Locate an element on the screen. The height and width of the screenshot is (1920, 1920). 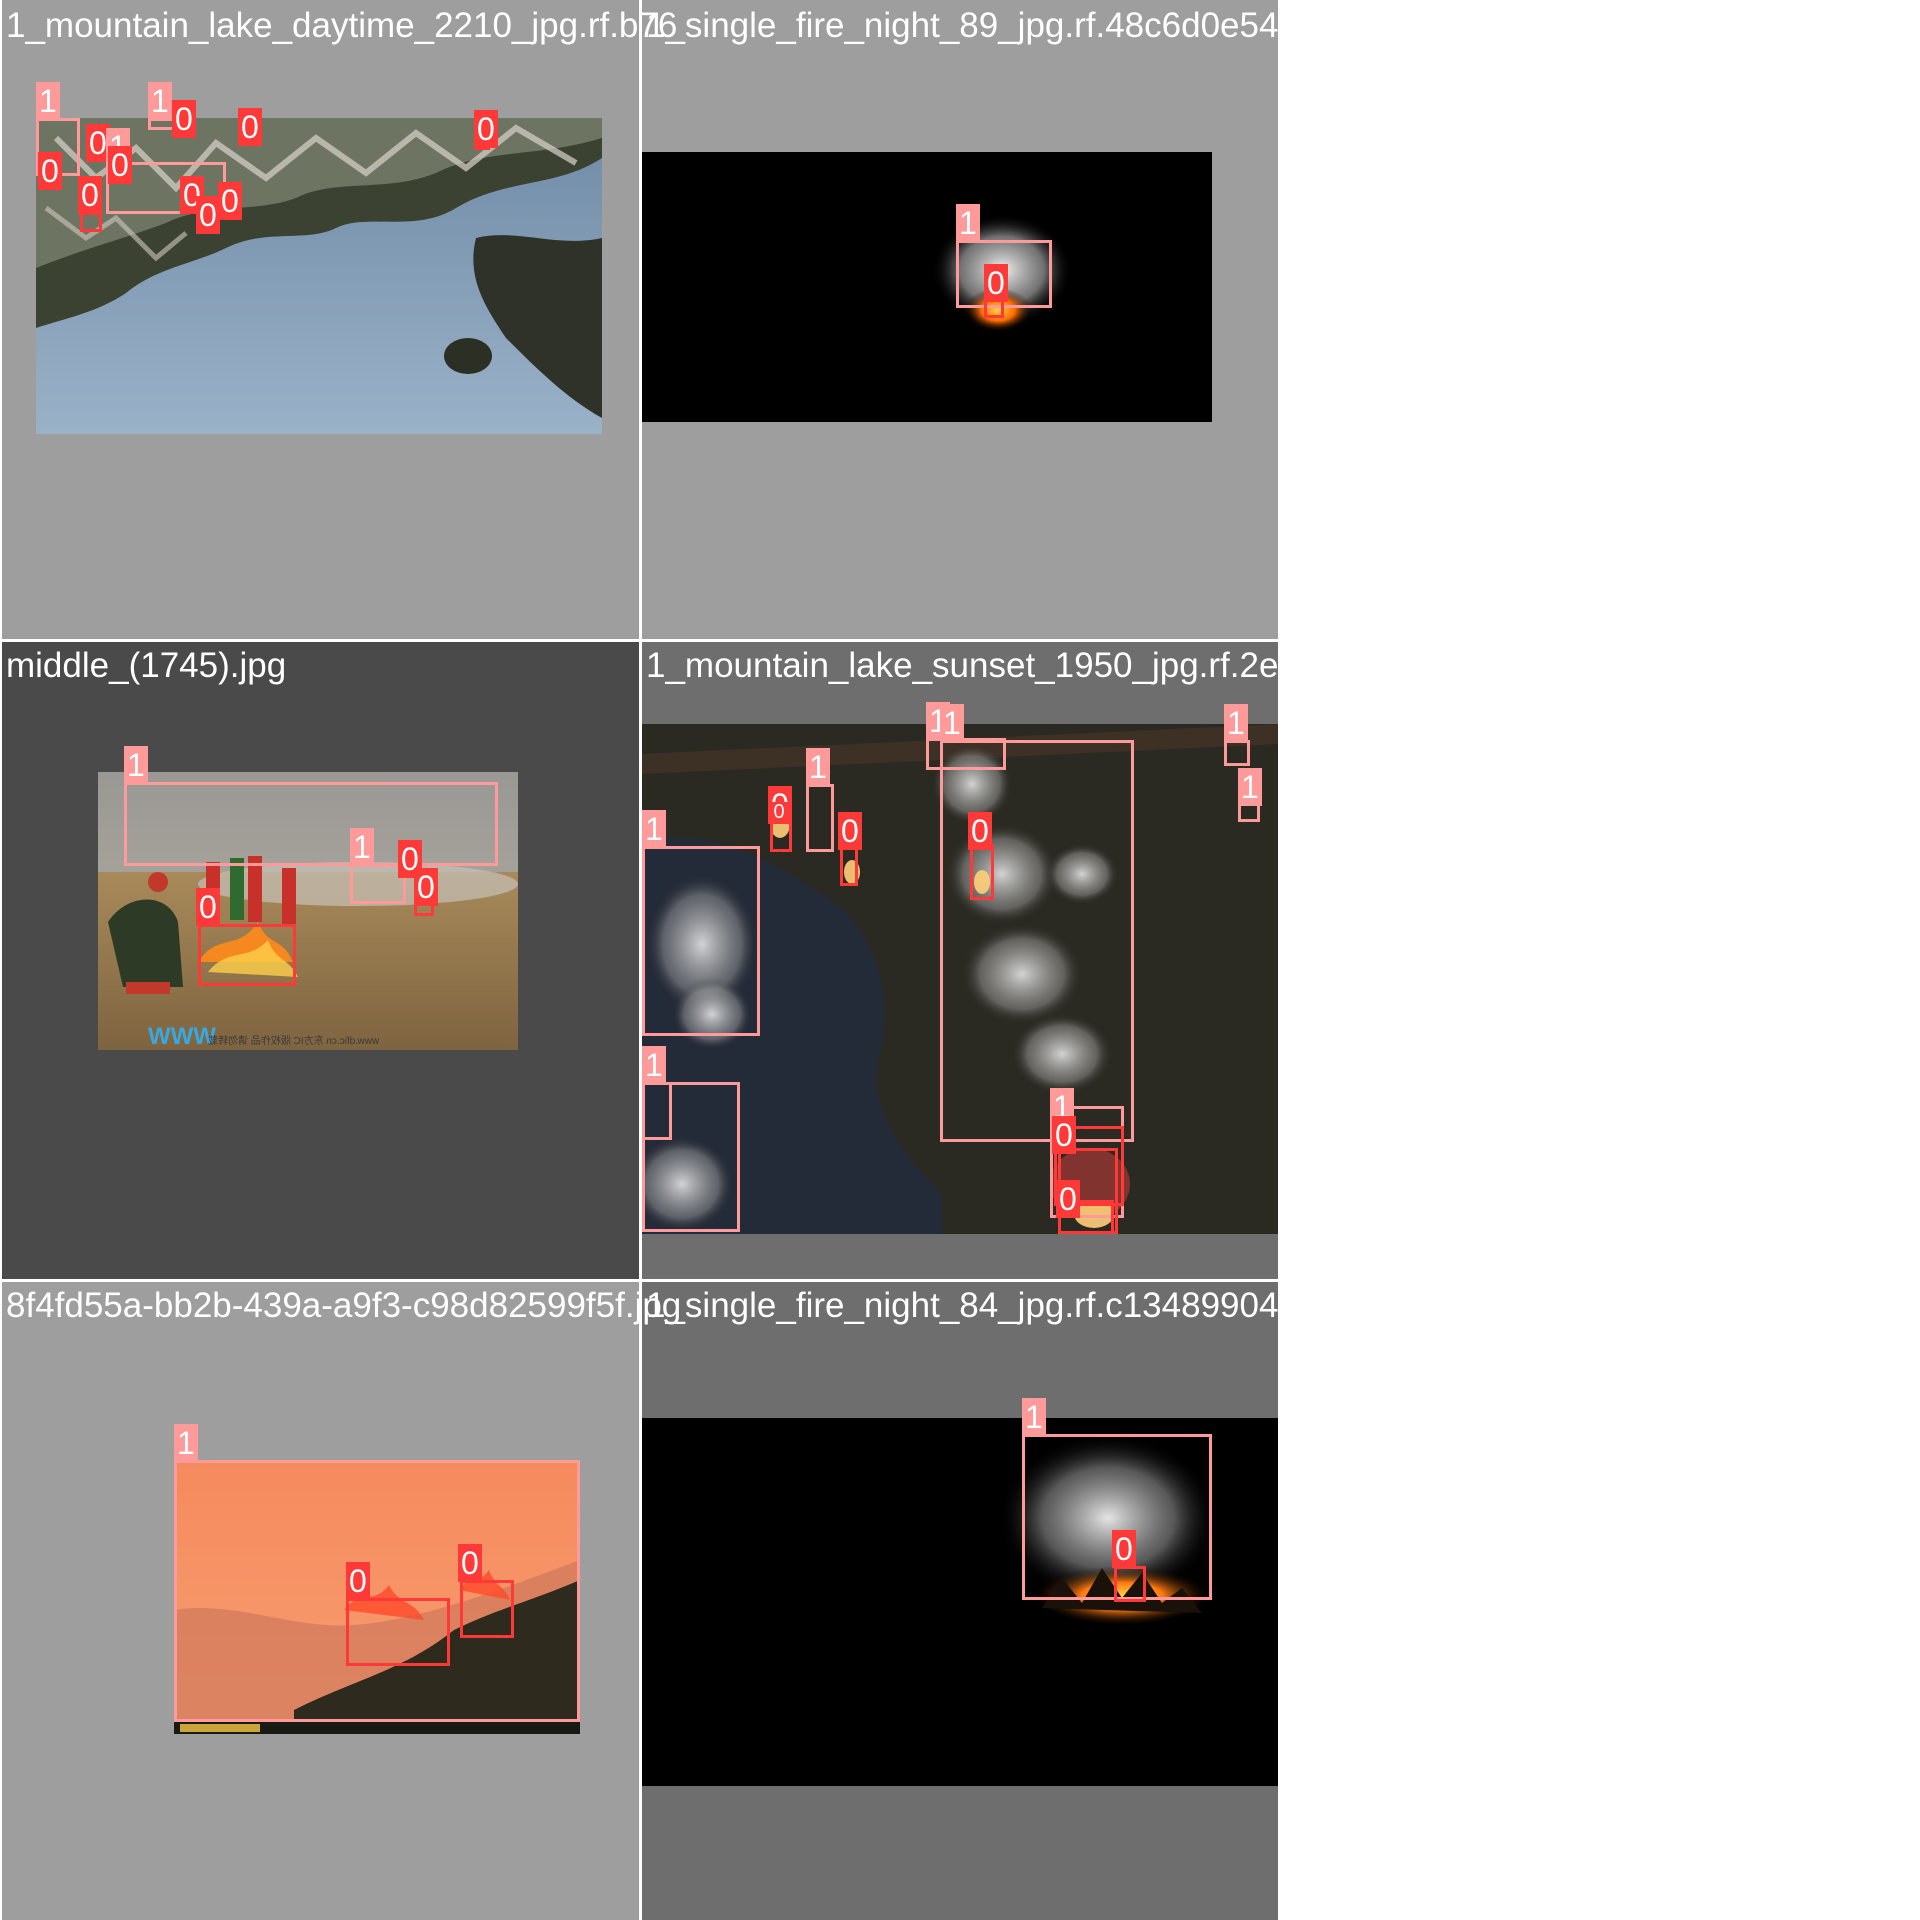
photo-watermark-left: WWW is located at coordinates (182, 1036).